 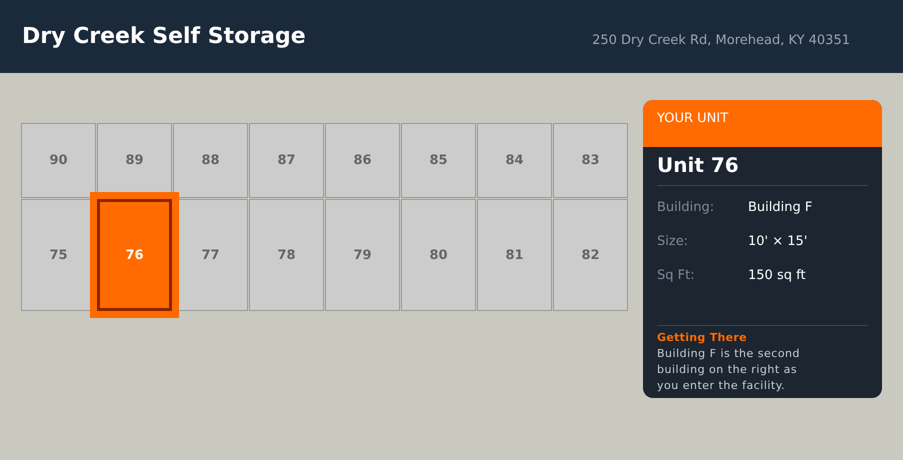 What do you see at coordinates (777, 275) in the screenshot?
I see `detail-value: 150 sq ft` at bounding box center [777, 275].